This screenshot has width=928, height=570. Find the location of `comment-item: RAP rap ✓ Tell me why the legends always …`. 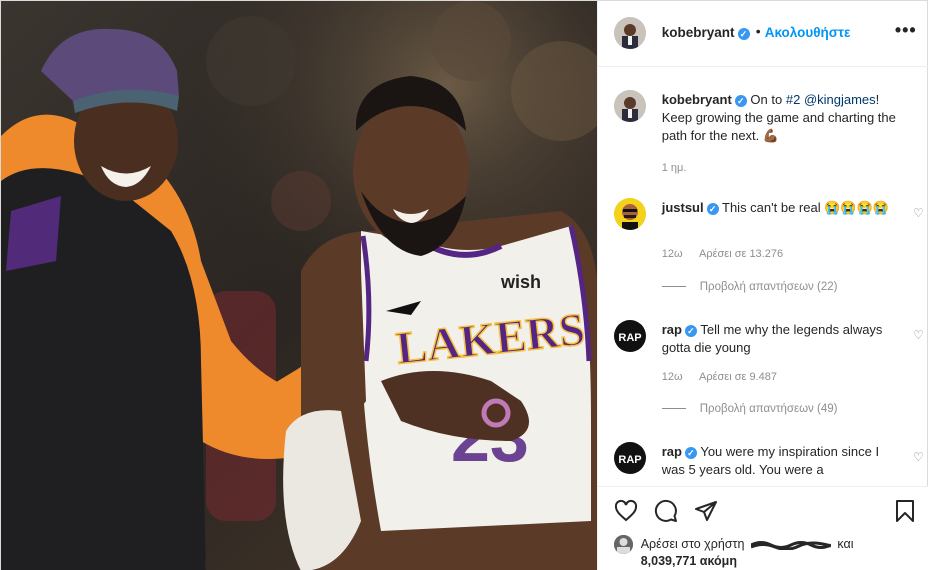

comment-item: RAP rap ✓ Tell me why the legends always … is located at coordinates (768, 370).